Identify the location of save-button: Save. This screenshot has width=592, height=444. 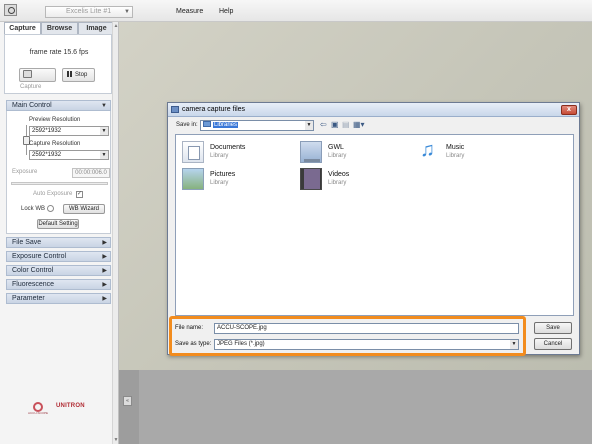
(553, 328).